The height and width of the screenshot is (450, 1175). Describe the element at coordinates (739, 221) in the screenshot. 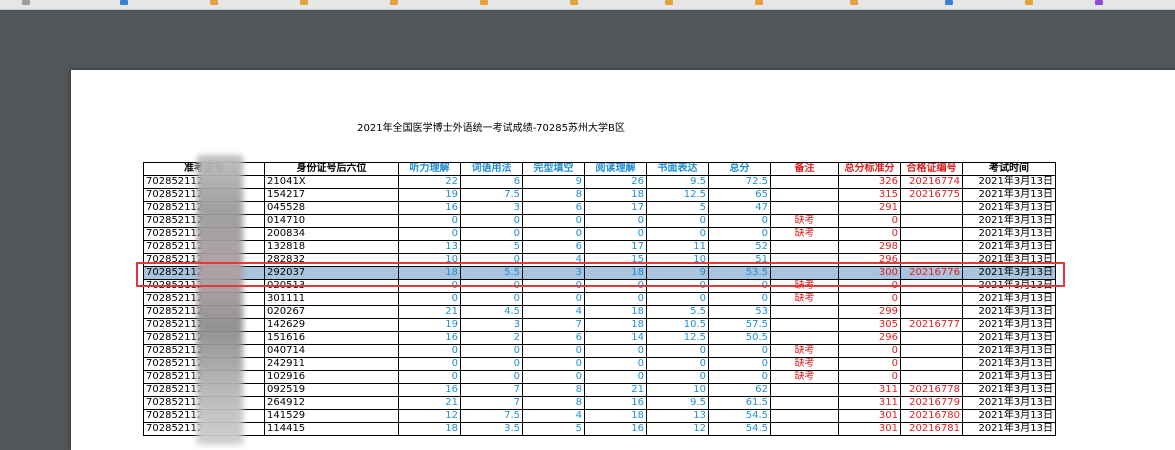

I see `cell-total: 0` at that location.